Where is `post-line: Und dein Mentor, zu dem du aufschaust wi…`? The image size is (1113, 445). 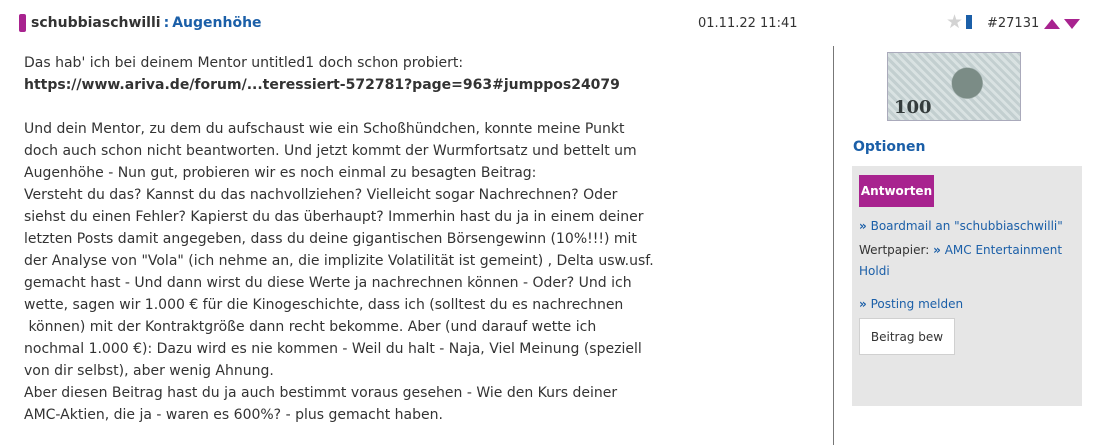 post-line: Und dein Mentor, zu dem du aufschaust wi… is located at coordinates (324, 129).